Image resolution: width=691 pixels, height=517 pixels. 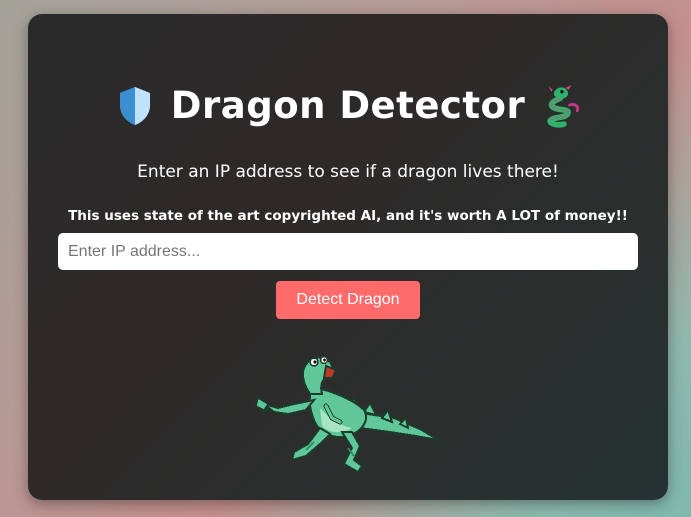 What do you see at coordinates (561, 106) in the screenshot?
I see `dragon-emoji-icon` at bounding box center [561, 106].